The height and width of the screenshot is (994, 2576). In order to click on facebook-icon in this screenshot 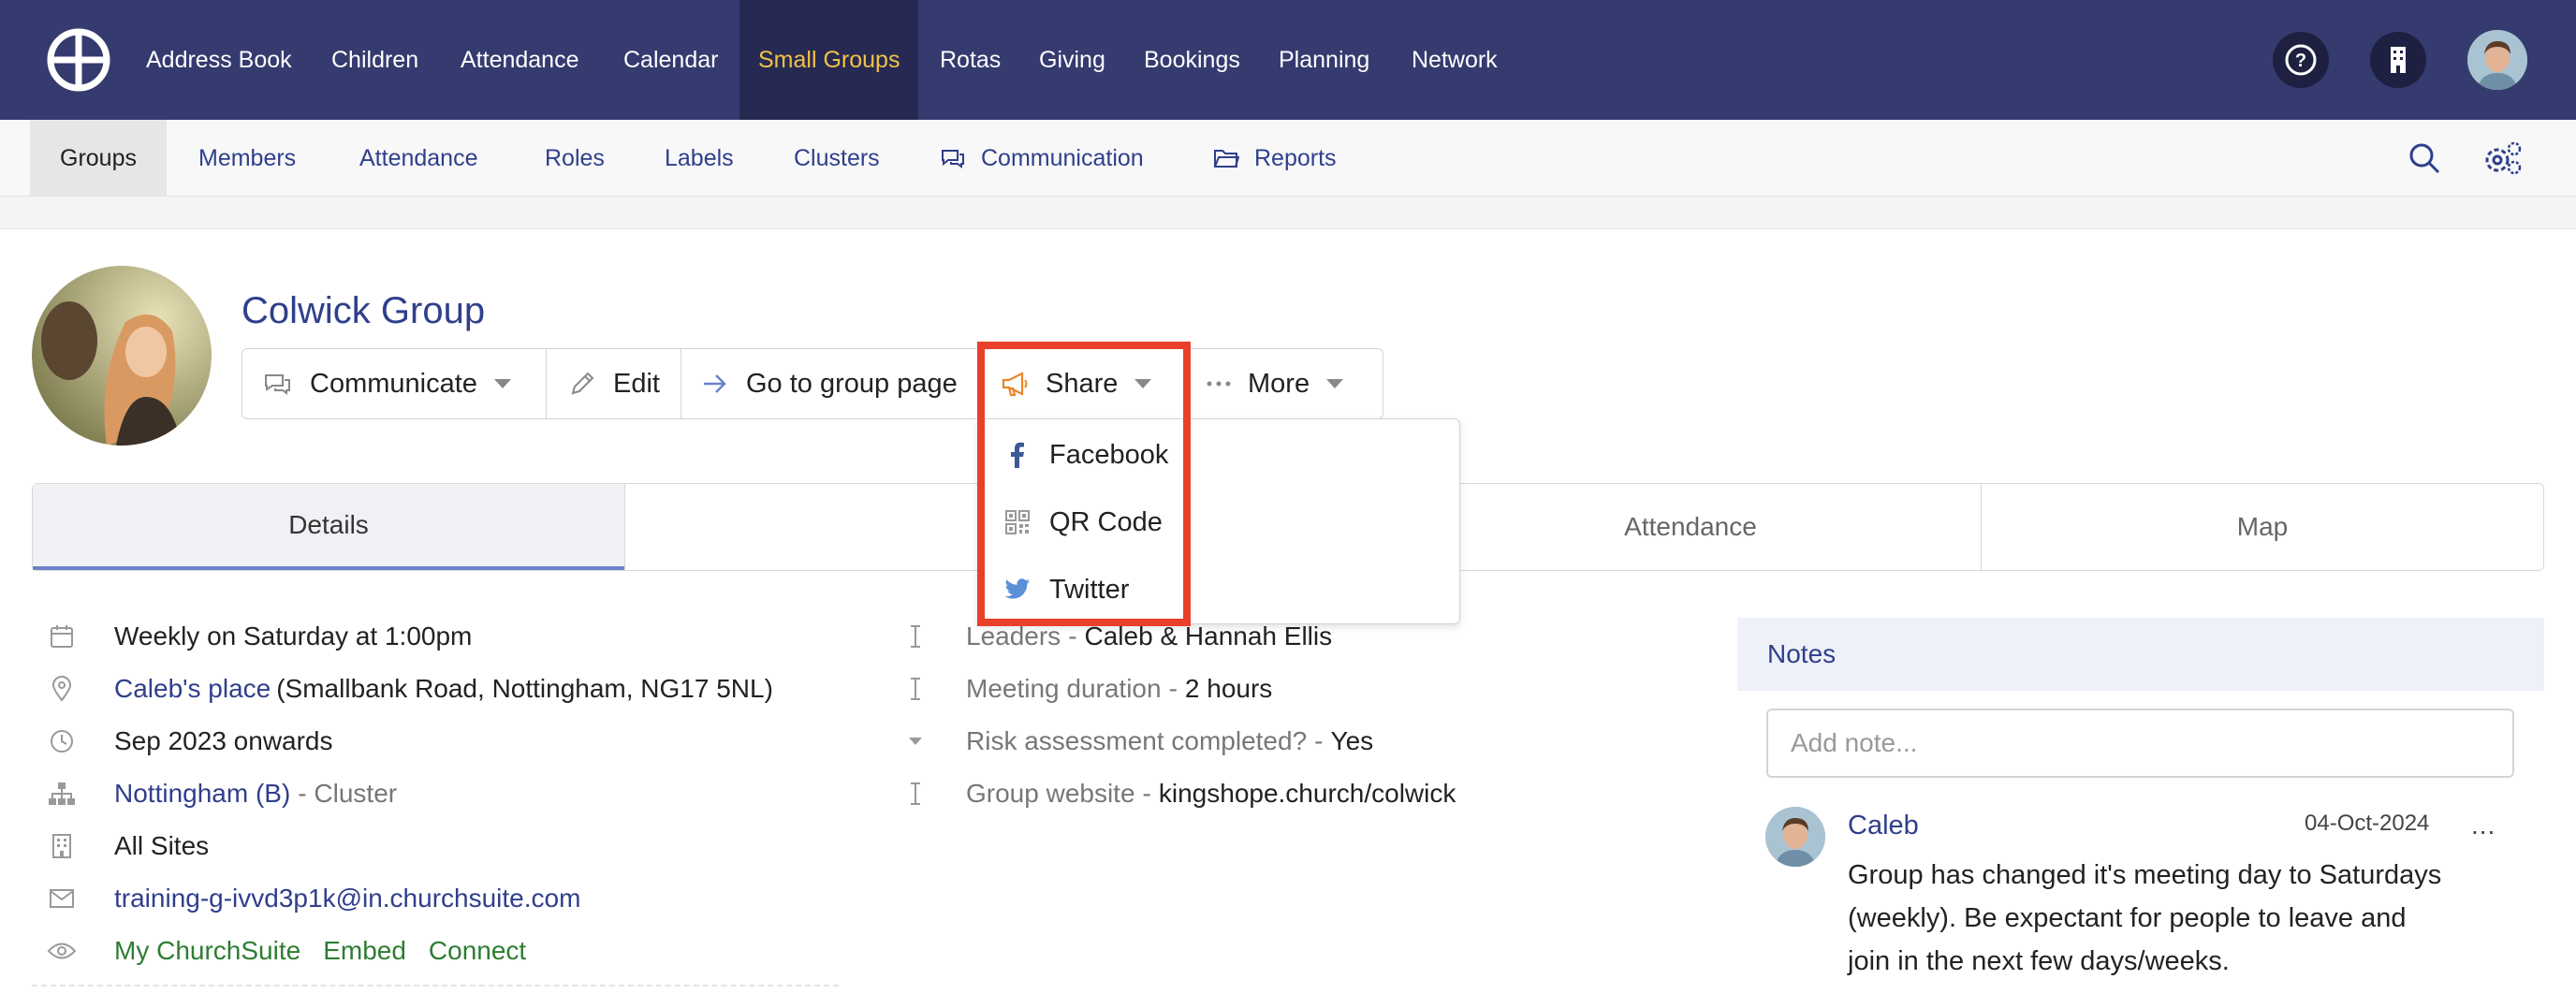, I will do `click(1018, 455)`.